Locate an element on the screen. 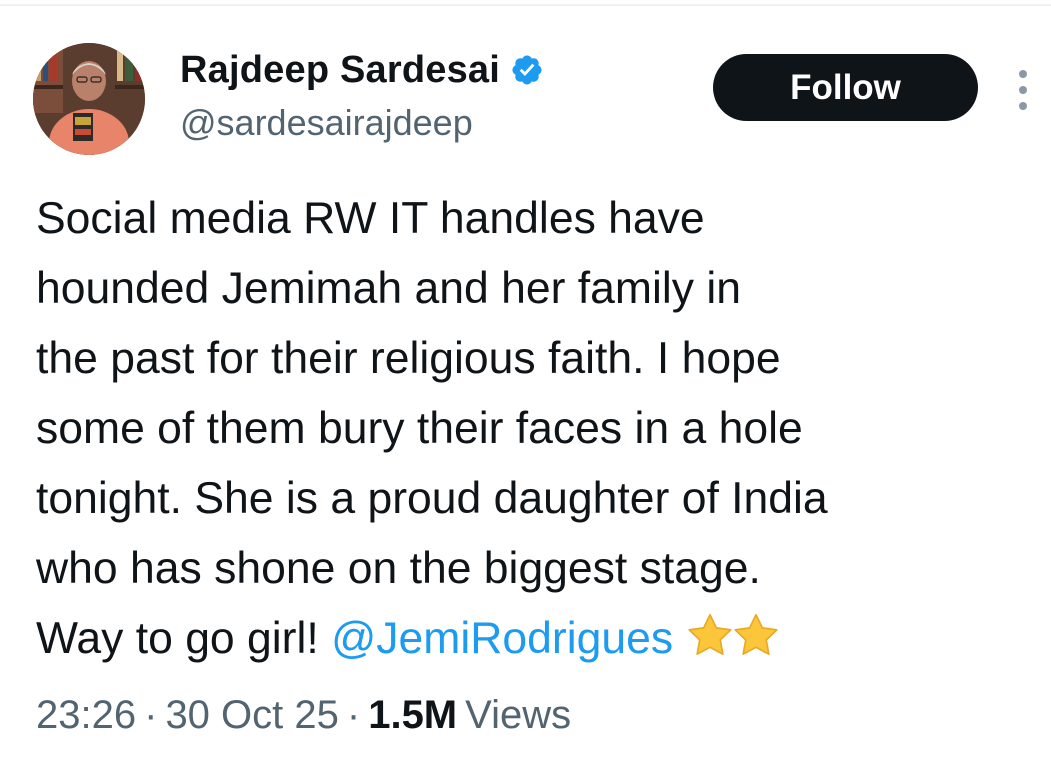  tweet-line: who has shone on the biggest stage. is located at coordinates (398, 568).